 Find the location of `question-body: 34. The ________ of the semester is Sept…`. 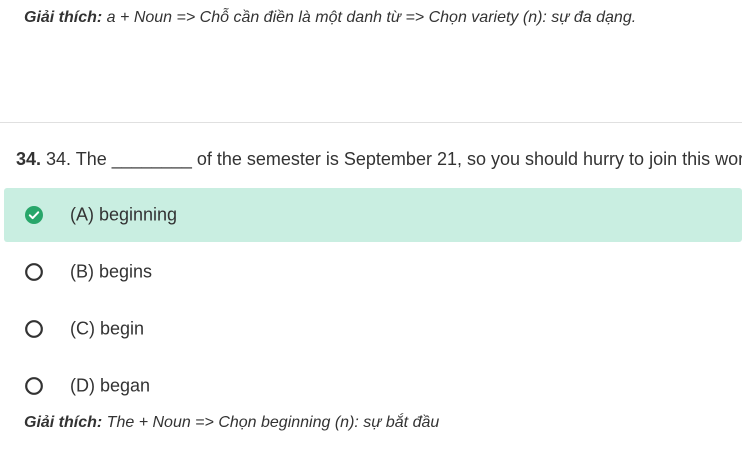

question-body: 34. The ________ of the semester is Sept… is located at coordinates (391, 159).